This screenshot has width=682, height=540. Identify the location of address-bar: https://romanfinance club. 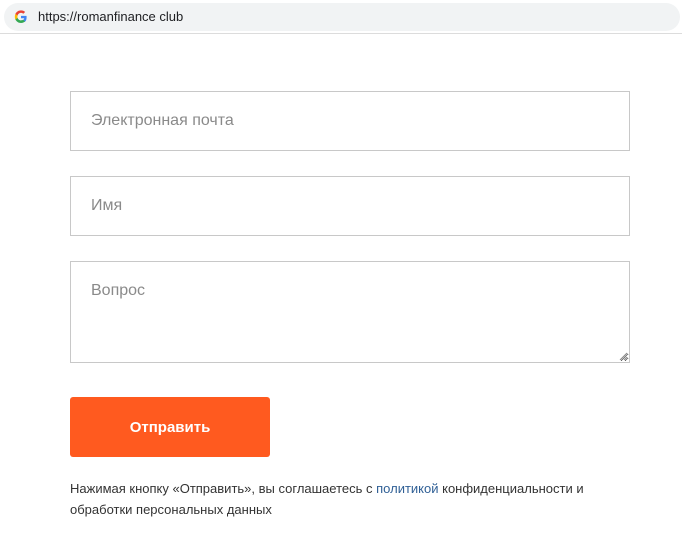
(342, 17).